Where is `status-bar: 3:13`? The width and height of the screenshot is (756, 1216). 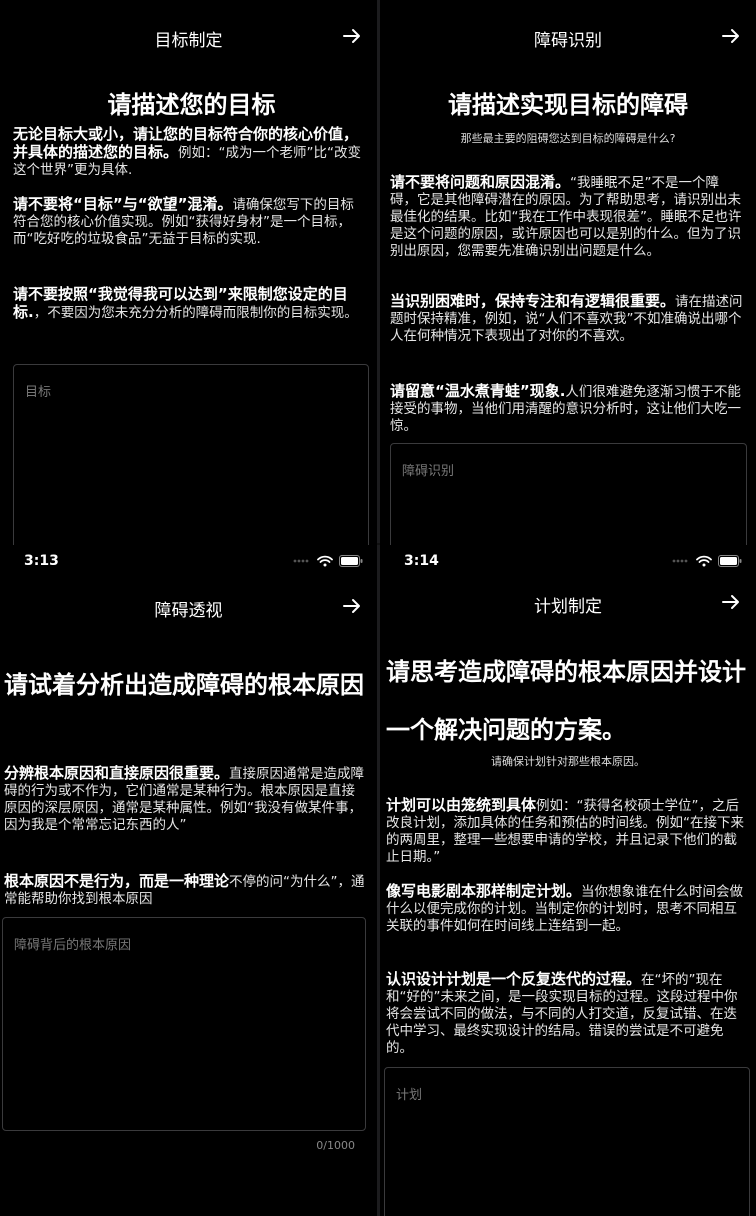 status-bar: 3:13 is located at coordinates (188, 563).